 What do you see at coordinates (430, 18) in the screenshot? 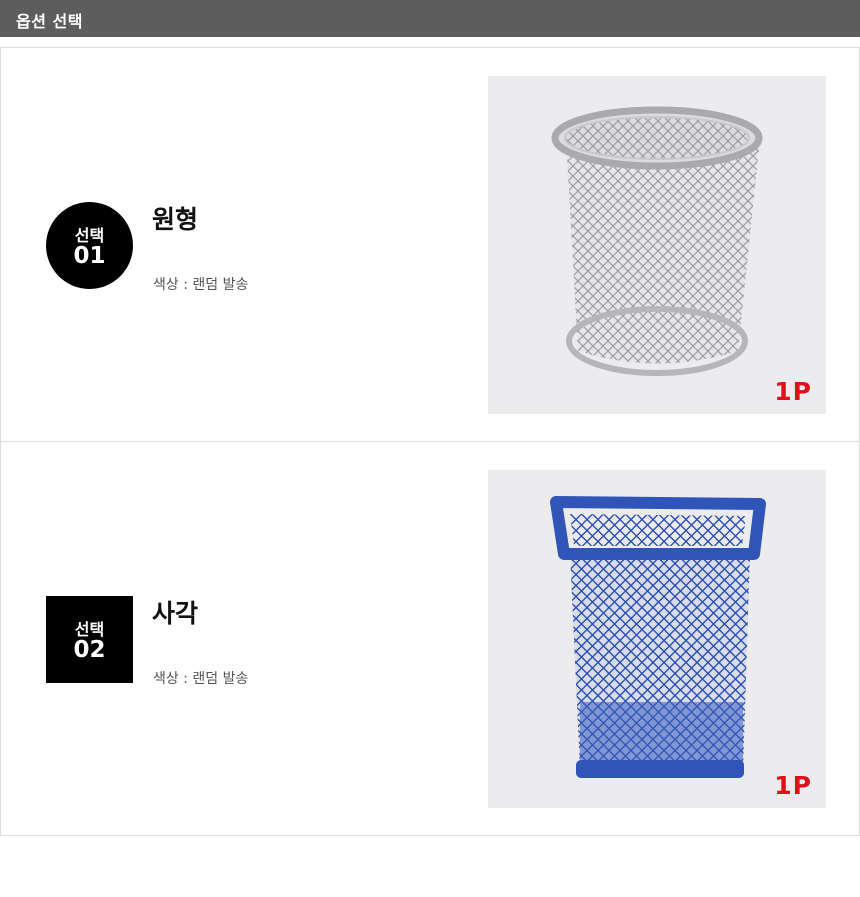
I see `section-header: 옵션 선택` at bounding box center [430, 18].